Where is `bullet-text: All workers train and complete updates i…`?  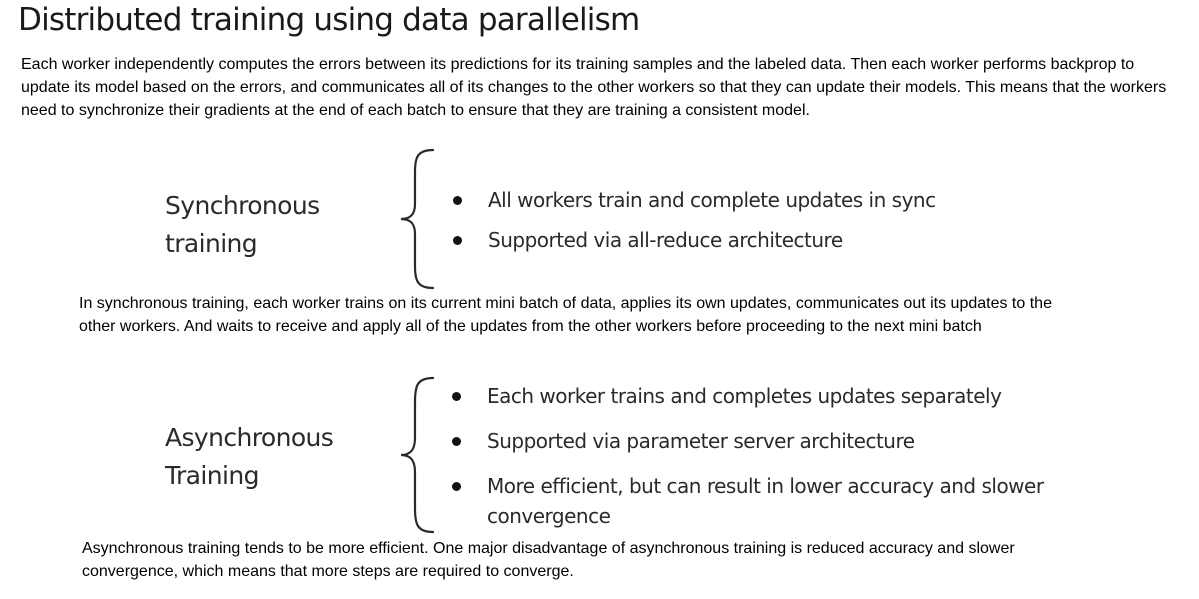
bullet-text: All workers train and complete updates i… is located at coordinates (712, 200).